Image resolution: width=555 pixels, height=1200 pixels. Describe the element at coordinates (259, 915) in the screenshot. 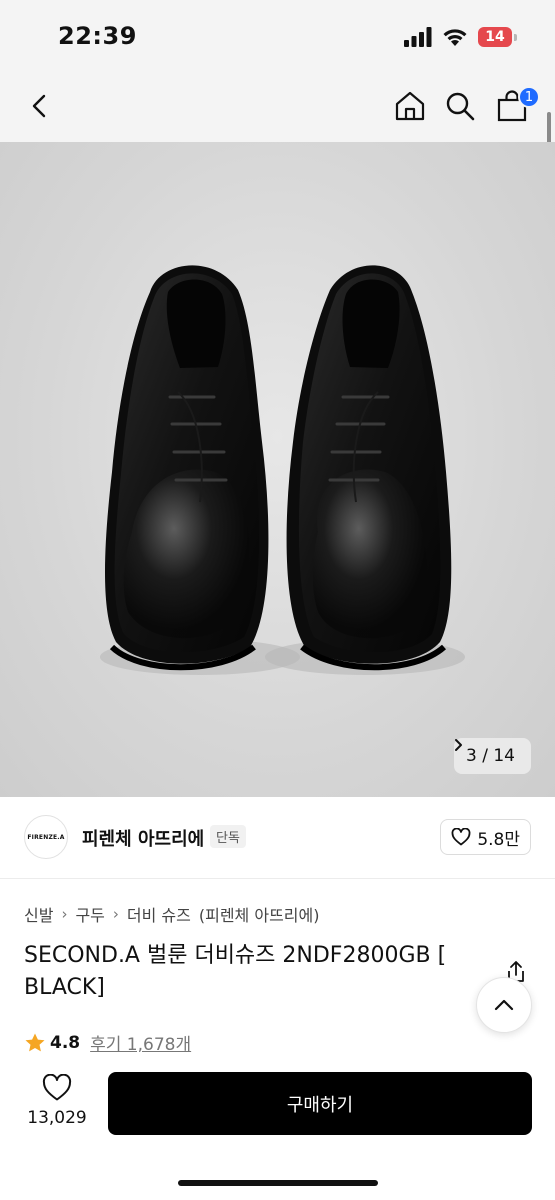

I see `breadcrumb-brand: (피렌체 아뜨리에)` at that location.